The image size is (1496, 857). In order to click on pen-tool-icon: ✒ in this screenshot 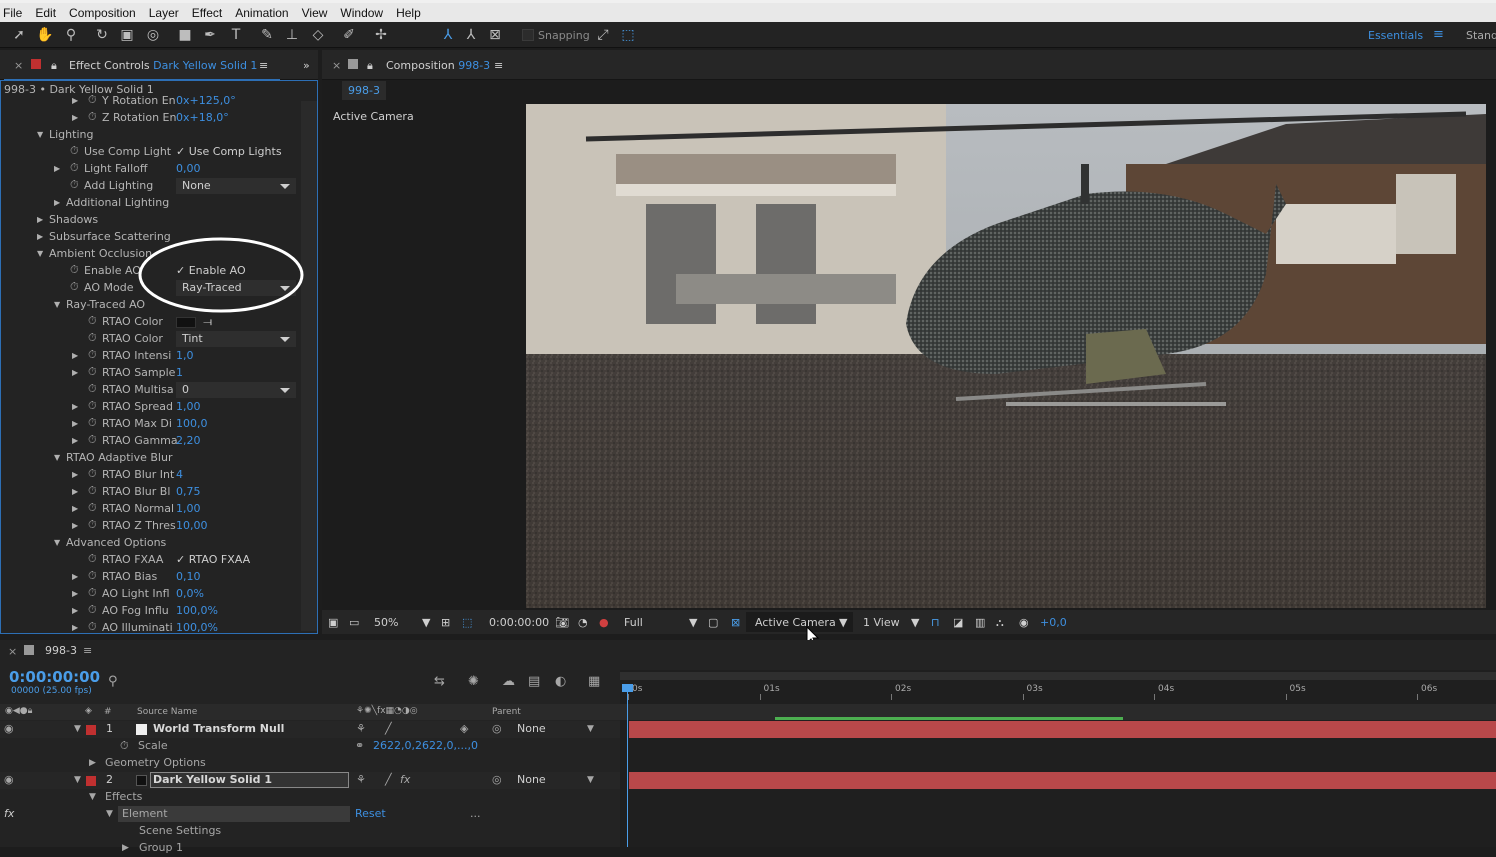, I will do `click(210, 35)`.